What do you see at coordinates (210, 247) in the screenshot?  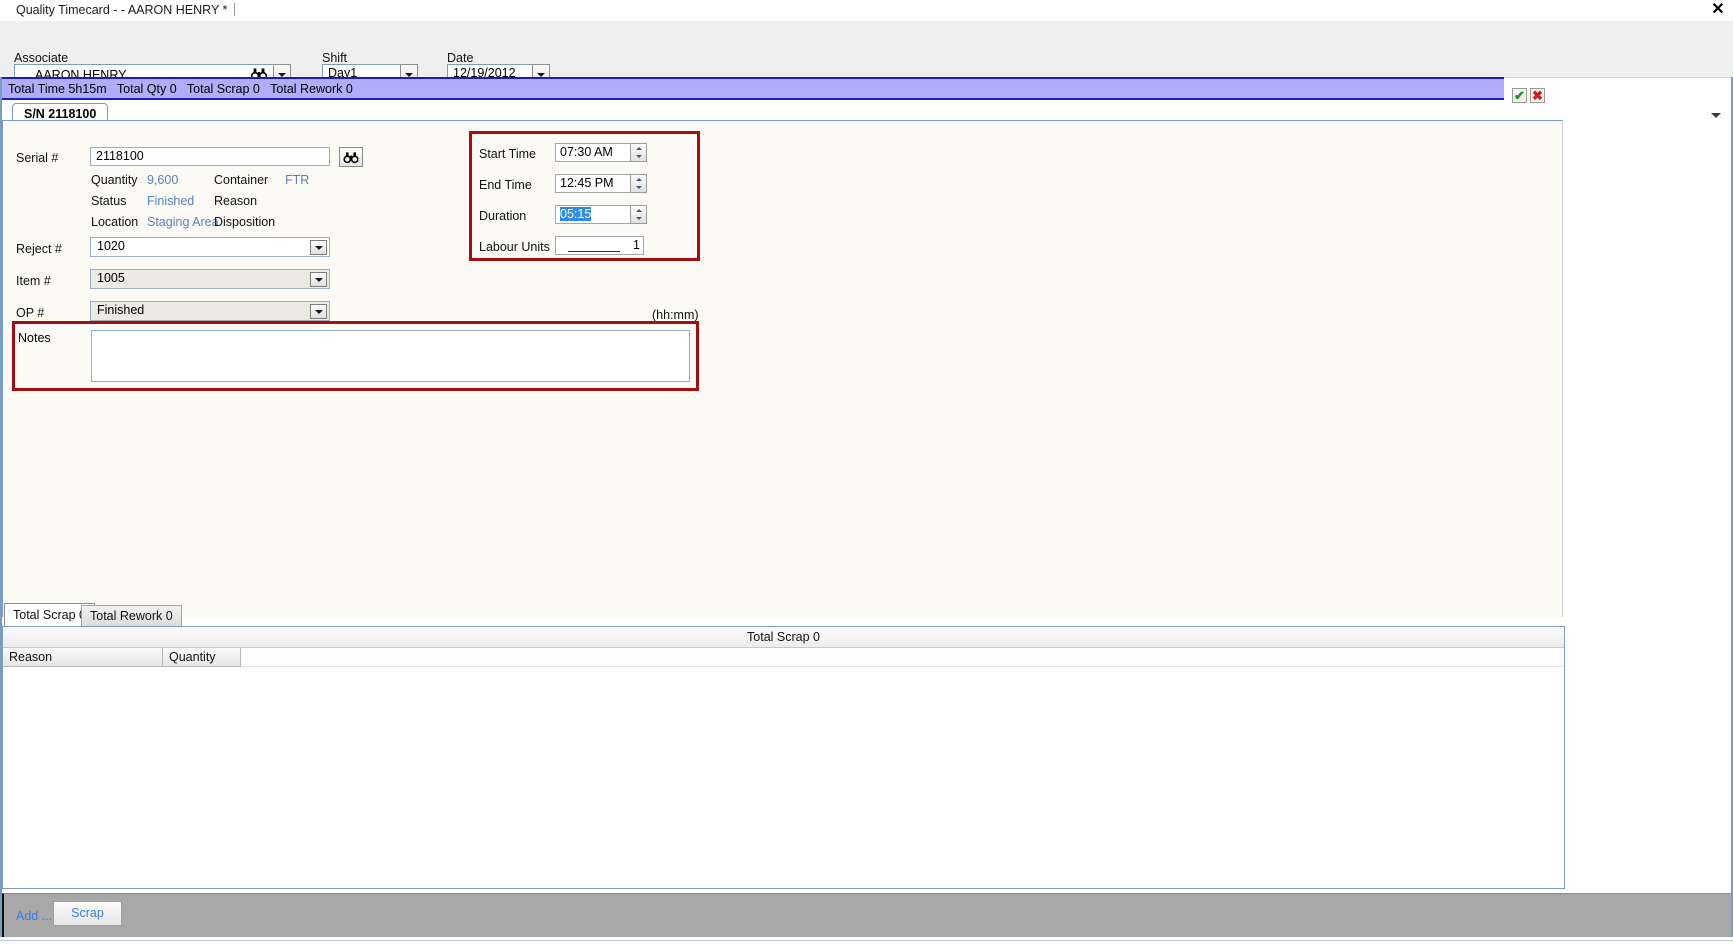 I see `reject-select: 1020` at bounding box center [210, 247].